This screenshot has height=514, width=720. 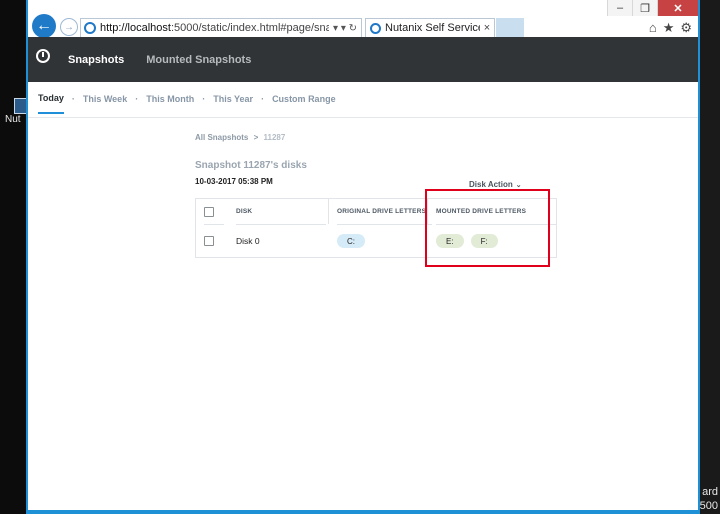 What do you see at coordinates (96, 60) in the screenshot?
I see `nav-snapshots: Snapshots` at bounding box center [96, 60].